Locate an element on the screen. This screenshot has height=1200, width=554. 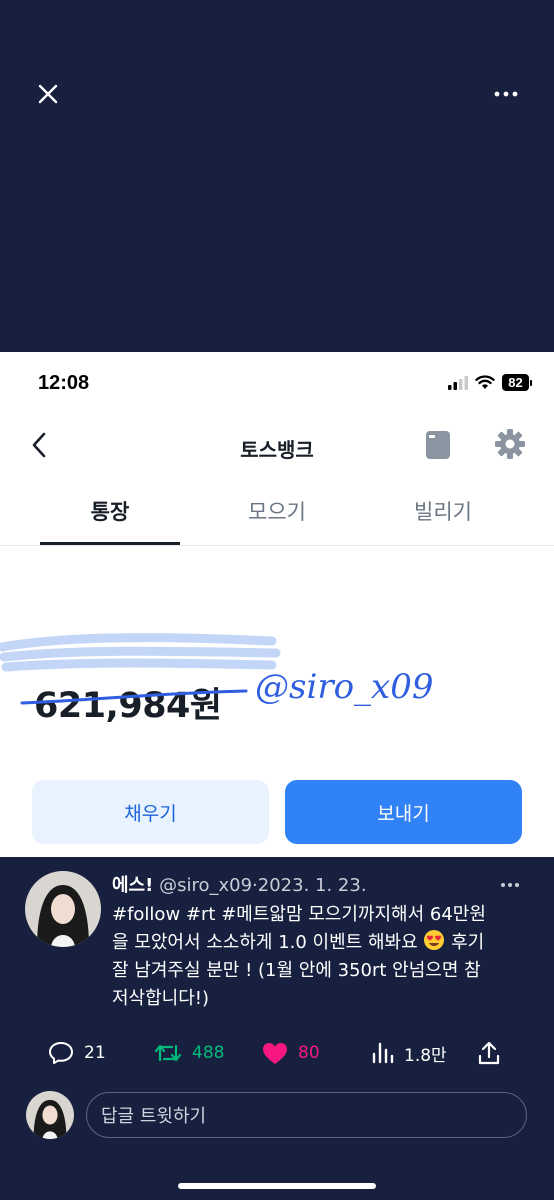
tab-bar: 통장 모으기 빌리기 is located at coordinates (277, 518).